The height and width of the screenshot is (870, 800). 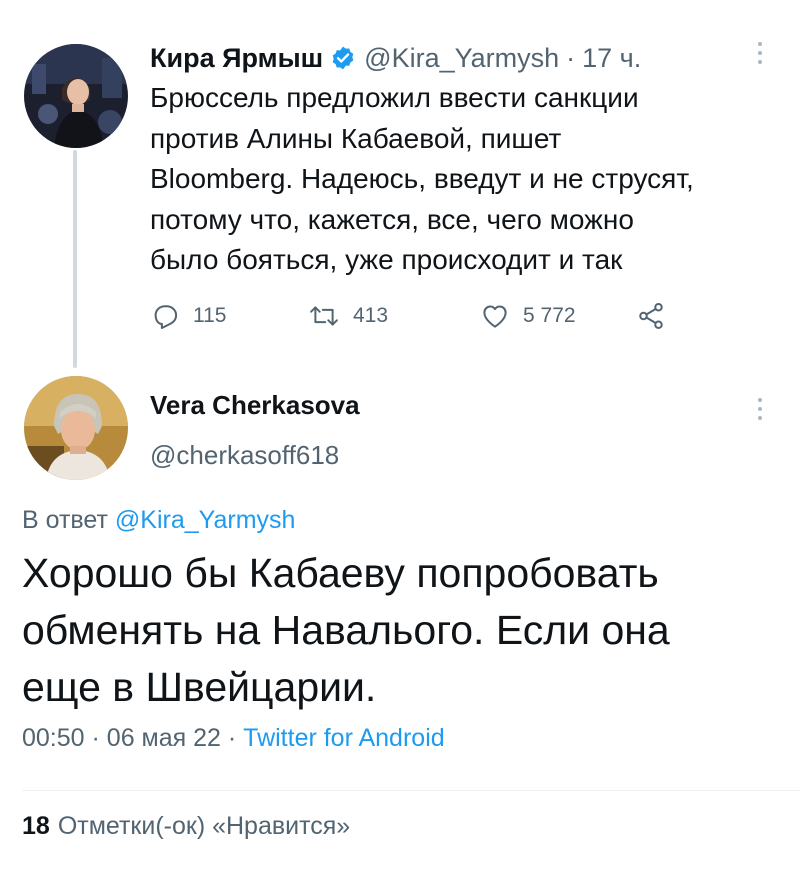 I want to click on parent-tweet-text-line: Bloomberg. Надеюсь, введут и не струсят,, so click(x=422, y=178).